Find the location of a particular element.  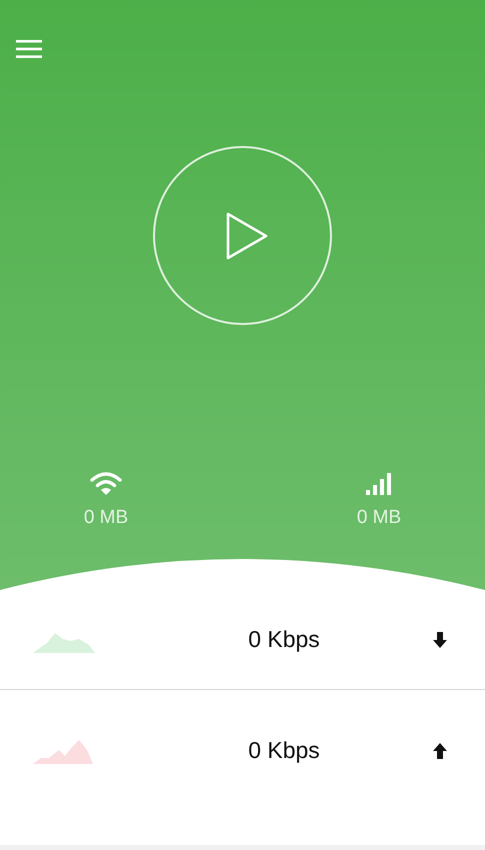

wifi-icon is located at coordinates (106, 483).